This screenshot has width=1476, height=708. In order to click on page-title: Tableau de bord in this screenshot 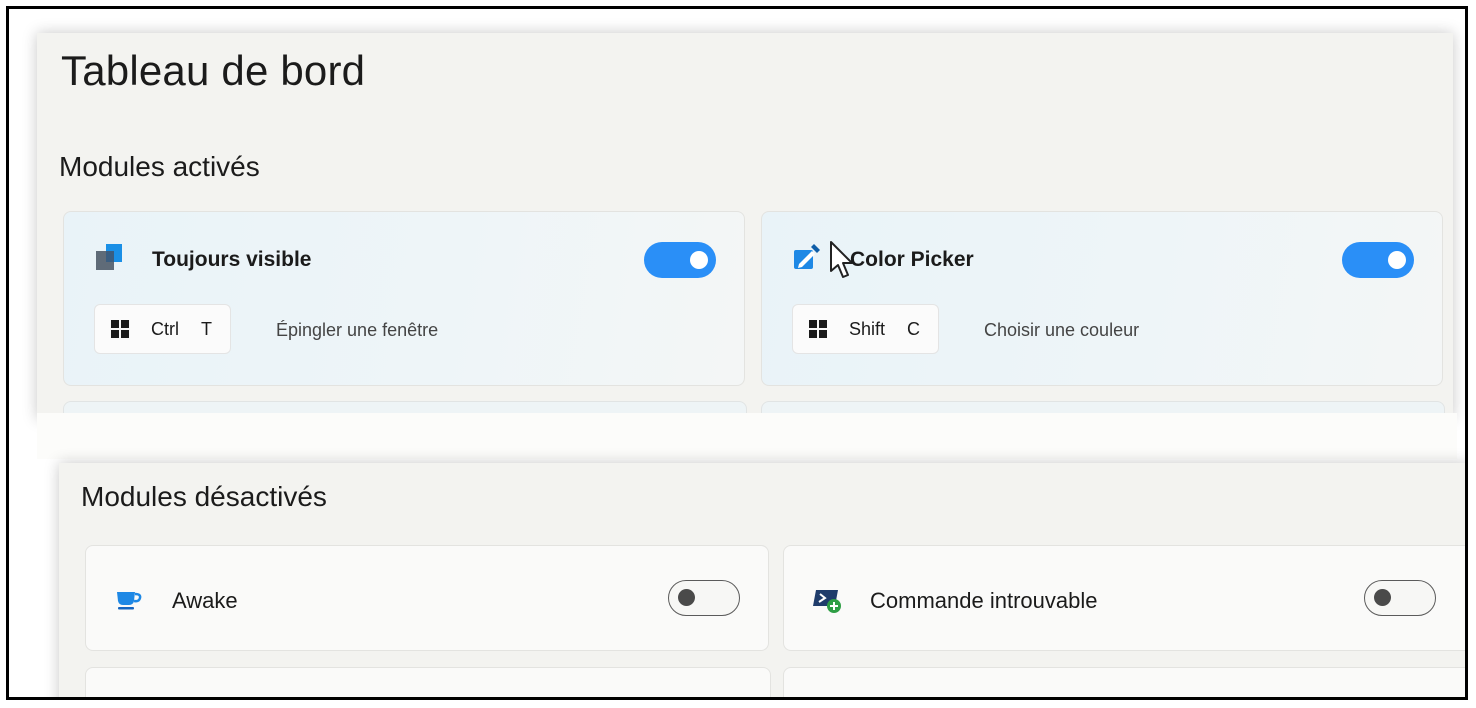, I will do `click(213, 70)`.